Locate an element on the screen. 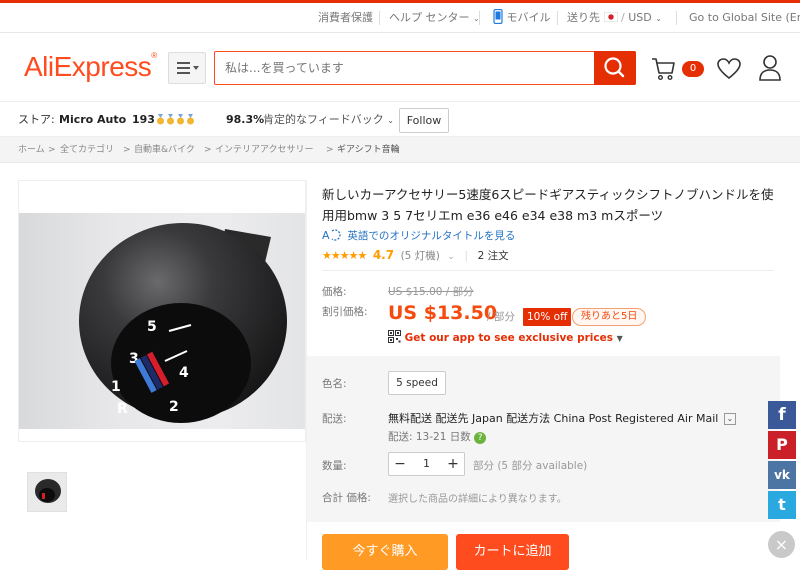  search-icon is located at coordinates (614, 67).